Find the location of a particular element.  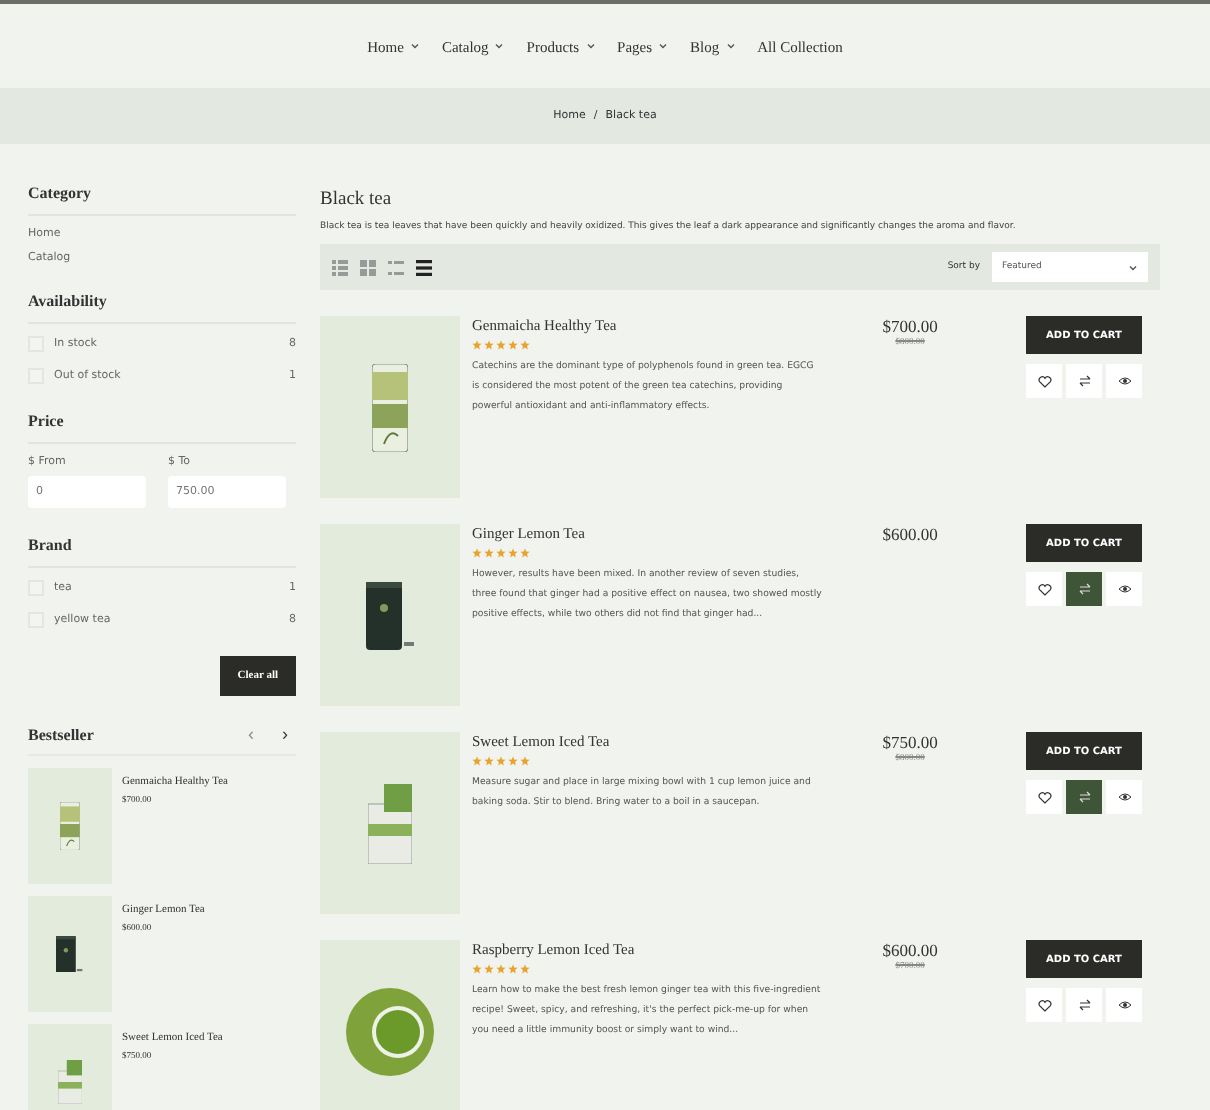

product-image is located at coordinates (390, 615).